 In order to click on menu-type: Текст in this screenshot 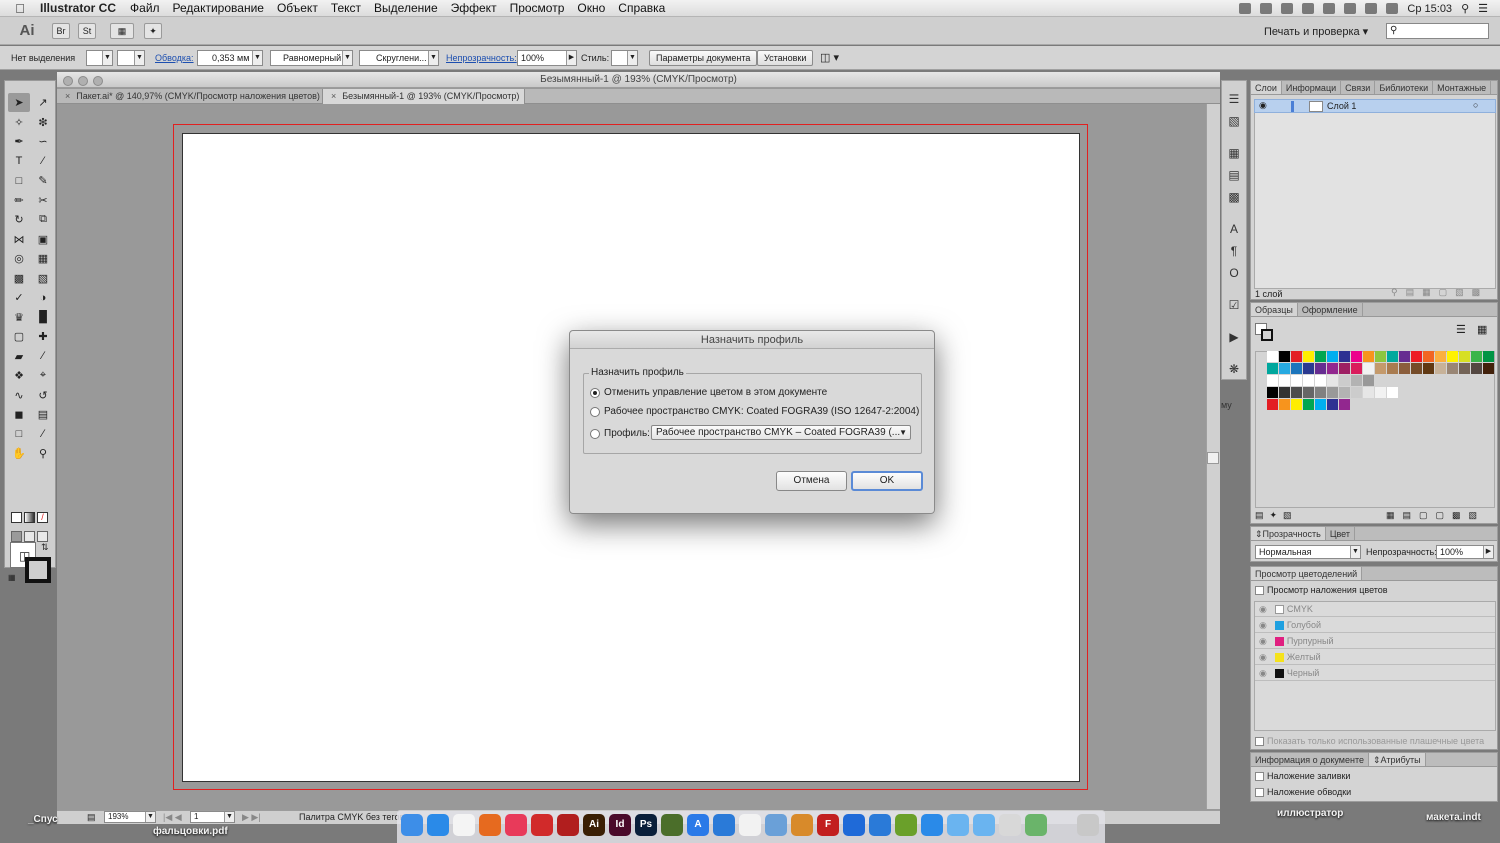, I will do `click(346, 8)`.